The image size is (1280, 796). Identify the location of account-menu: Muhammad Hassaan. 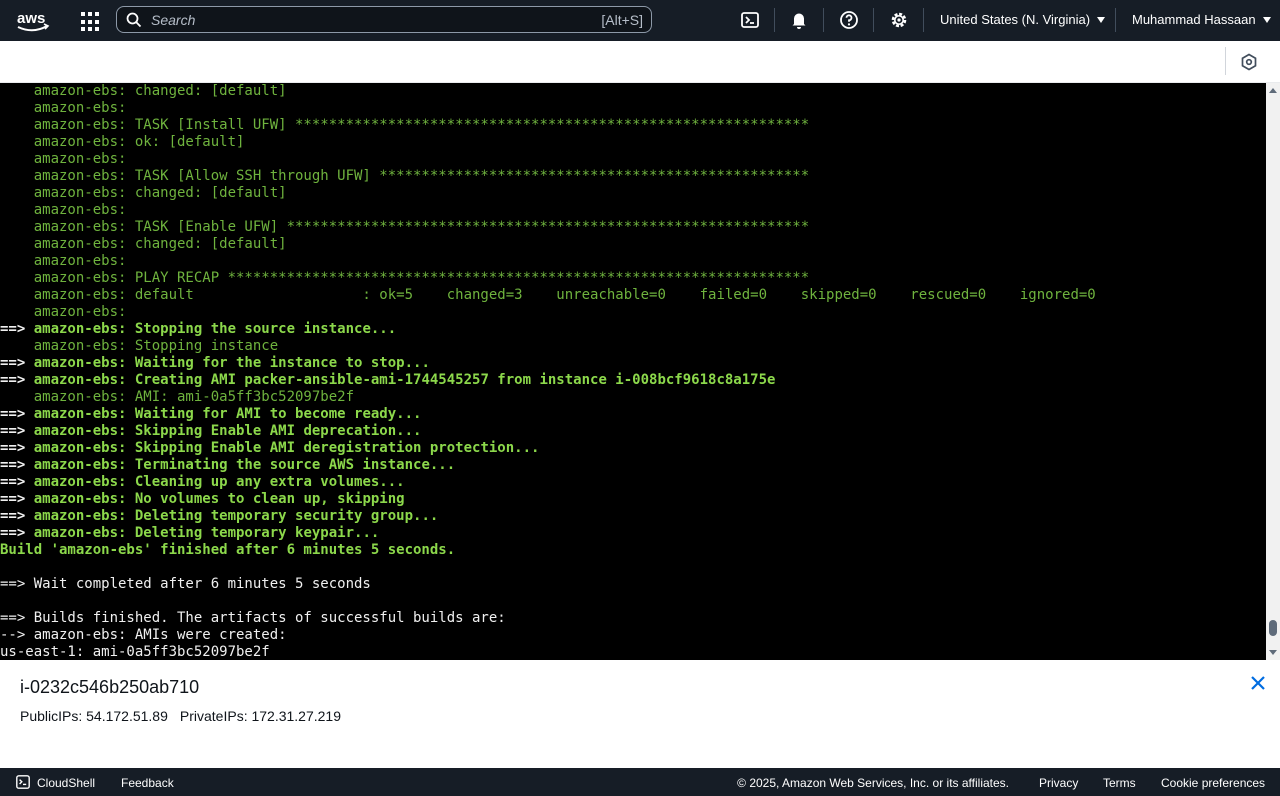
(1201, 19).